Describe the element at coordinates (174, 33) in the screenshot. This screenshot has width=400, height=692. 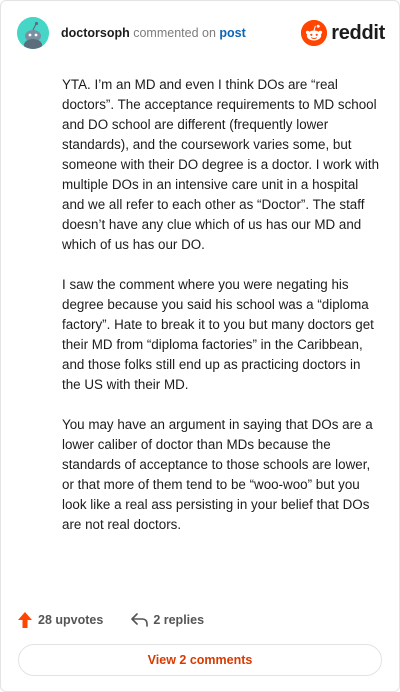
I see `byline-verb: commented on` at that location.